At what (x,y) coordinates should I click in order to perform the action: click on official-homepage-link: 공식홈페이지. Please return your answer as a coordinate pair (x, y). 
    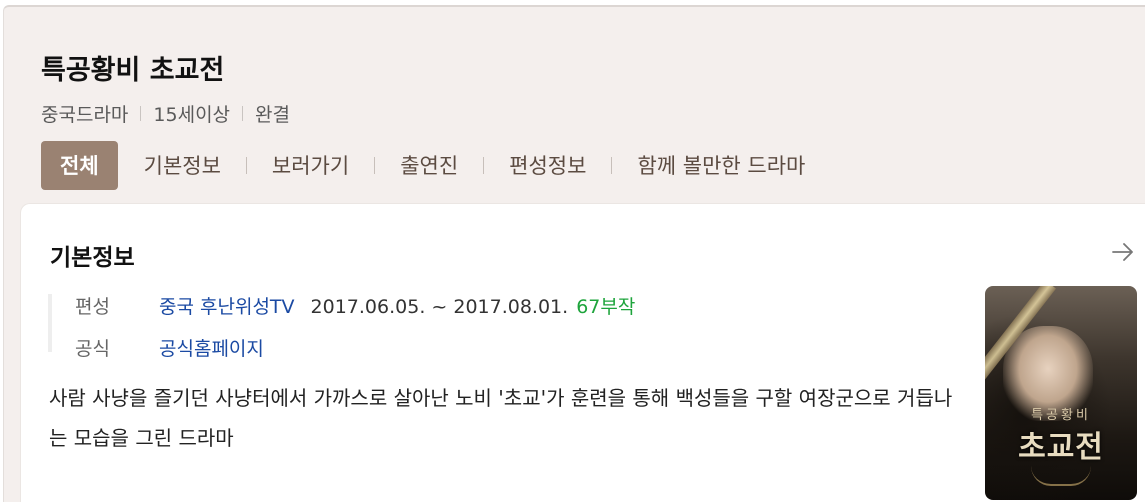
    Looking at the image, I should click on (211, 347).